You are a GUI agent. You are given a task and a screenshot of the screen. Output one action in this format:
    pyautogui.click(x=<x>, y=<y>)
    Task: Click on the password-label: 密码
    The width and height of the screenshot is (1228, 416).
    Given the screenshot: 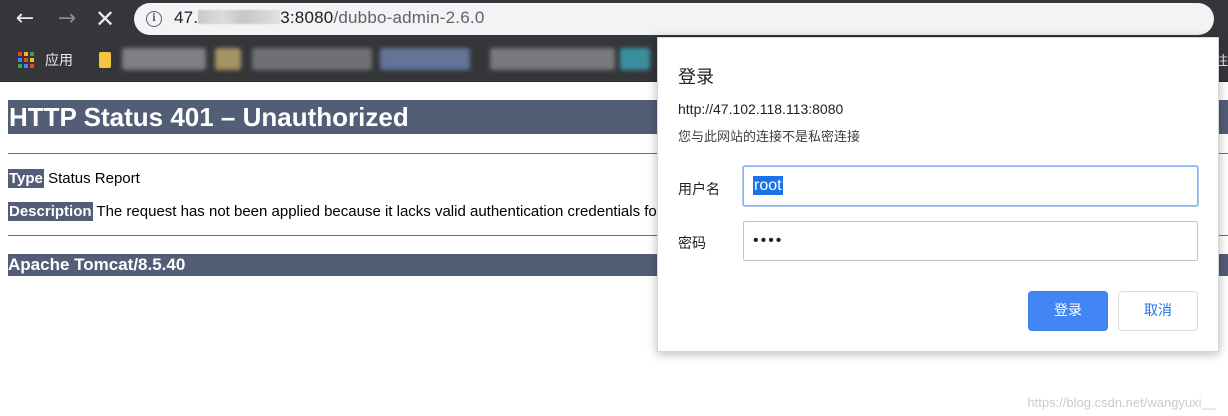 What is the action you would take?
    pyautogui.click(x=692, y=244)
    